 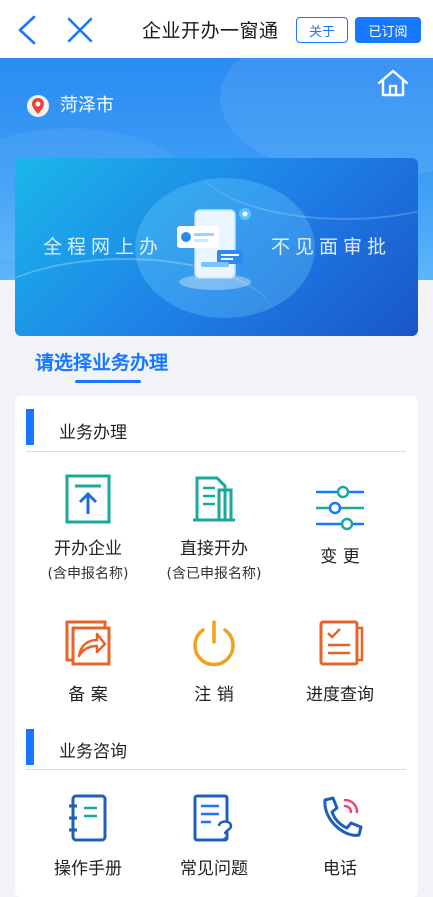 What do you see at coordinates (88, 549) in the screenshot?
I see `item-label: 开办企业` at bounding box center [88, 549].